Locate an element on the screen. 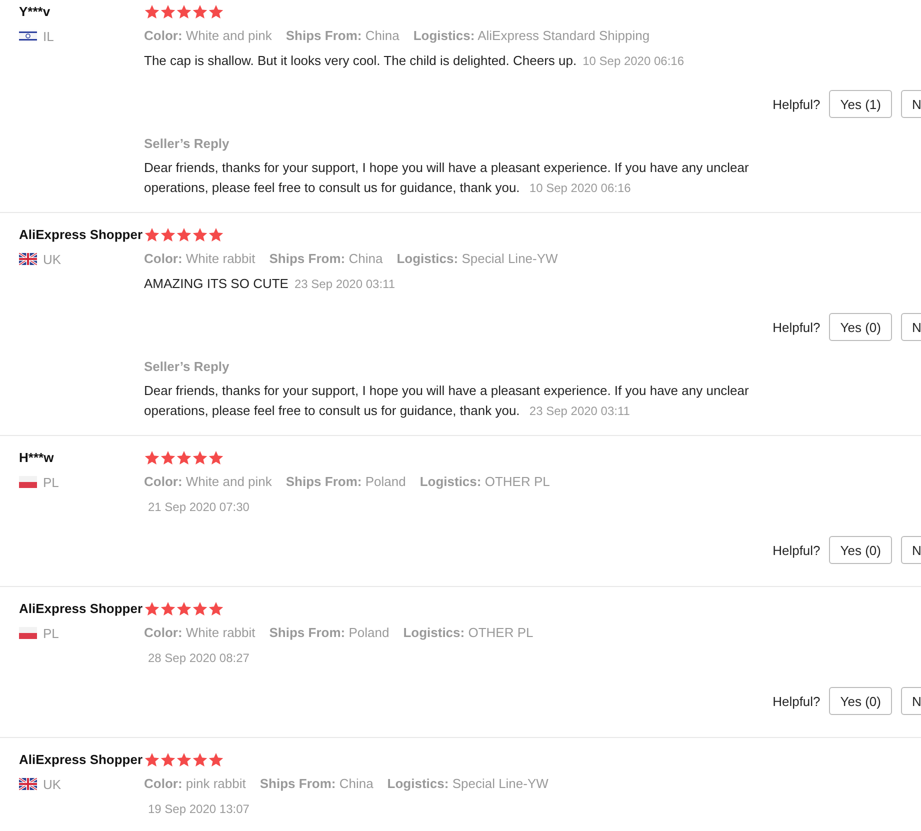  reply-text: Dear friends, thanks for your support, I hope you will have a pleasant experience. If you have any unclear operations, please feel free to consult us for guidance, thank you. 10 Sep 2020 06:16 is located at coordinates (447, 178).